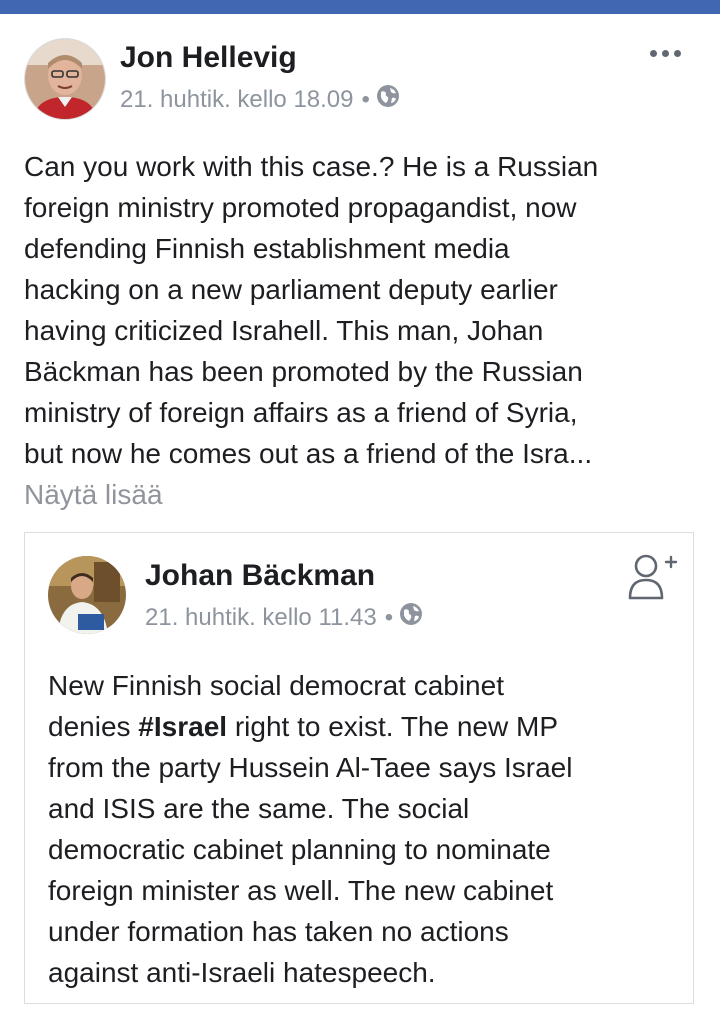 The width and height of the screenshot is (720, 1022). I want to click on shared-text-line: democratic cabinet planning to nominate, so click(299, 849).